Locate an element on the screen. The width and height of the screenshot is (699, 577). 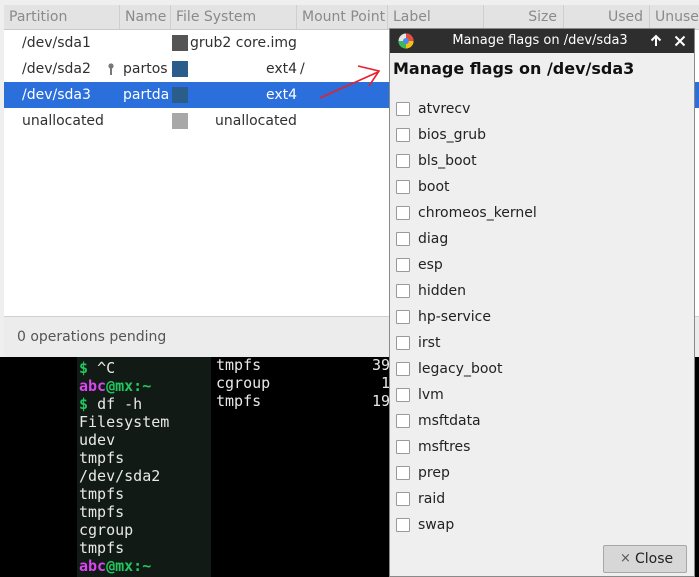
terminal-line: Filesystem is located at coordinates (124, 422).